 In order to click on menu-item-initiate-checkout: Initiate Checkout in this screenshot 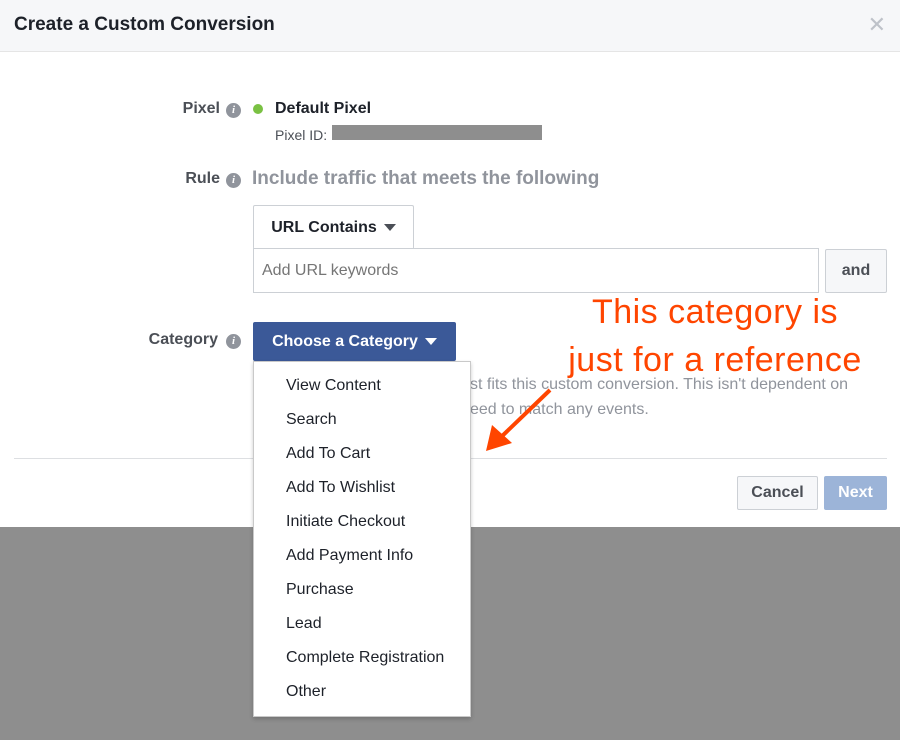, I will do `click(362, 522)`.